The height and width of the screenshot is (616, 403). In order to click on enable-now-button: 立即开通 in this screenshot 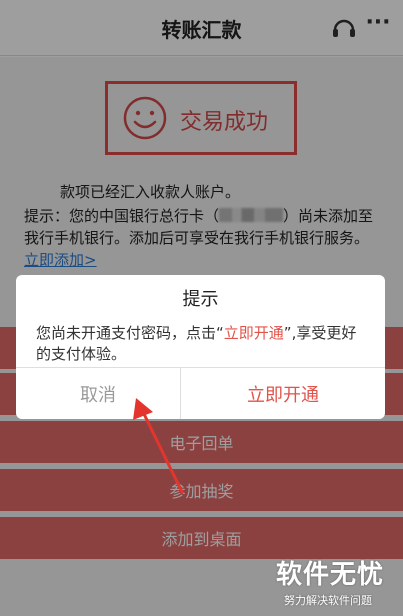, I will do `click(283, 393)`.